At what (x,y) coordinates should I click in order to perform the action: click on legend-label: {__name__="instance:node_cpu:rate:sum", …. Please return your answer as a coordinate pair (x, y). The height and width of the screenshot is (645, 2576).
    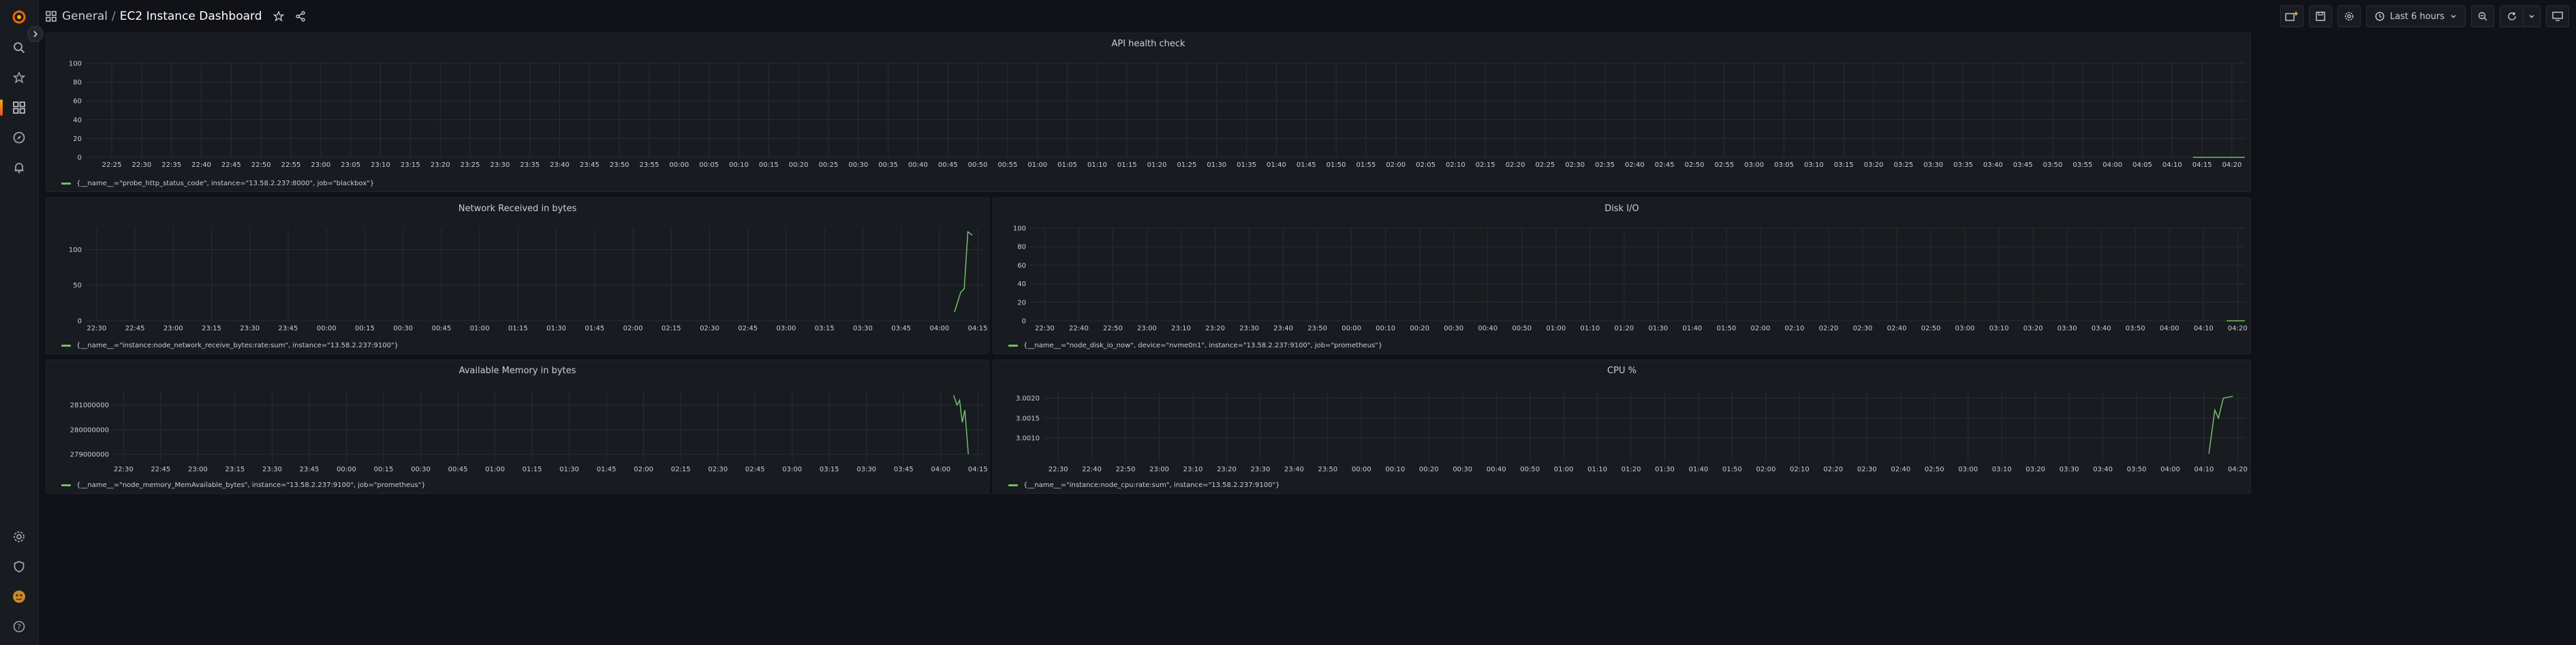
    Looking at the image, I should click on (1151, 486).